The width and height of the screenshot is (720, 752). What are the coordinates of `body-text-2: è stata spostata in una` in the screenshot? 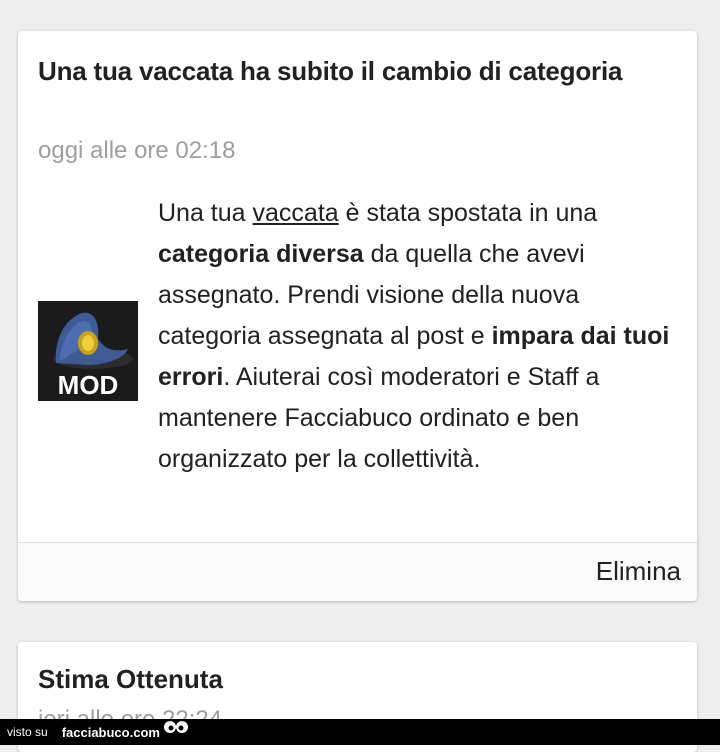 It's located at (468, 213).